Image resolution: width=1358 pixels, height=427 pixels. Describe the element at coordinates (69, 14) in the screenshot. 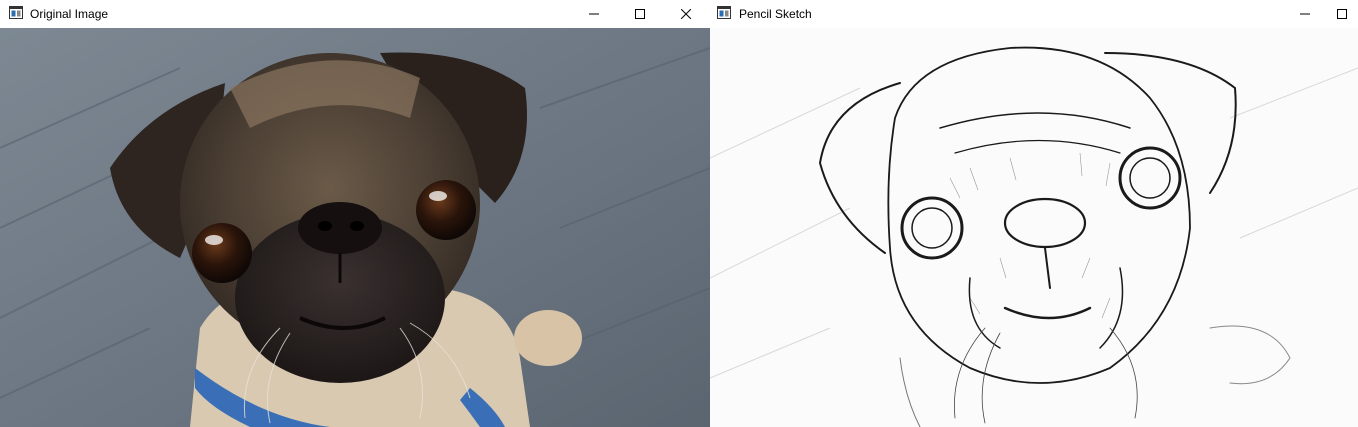

I see `window-title: Original Image` at that location.